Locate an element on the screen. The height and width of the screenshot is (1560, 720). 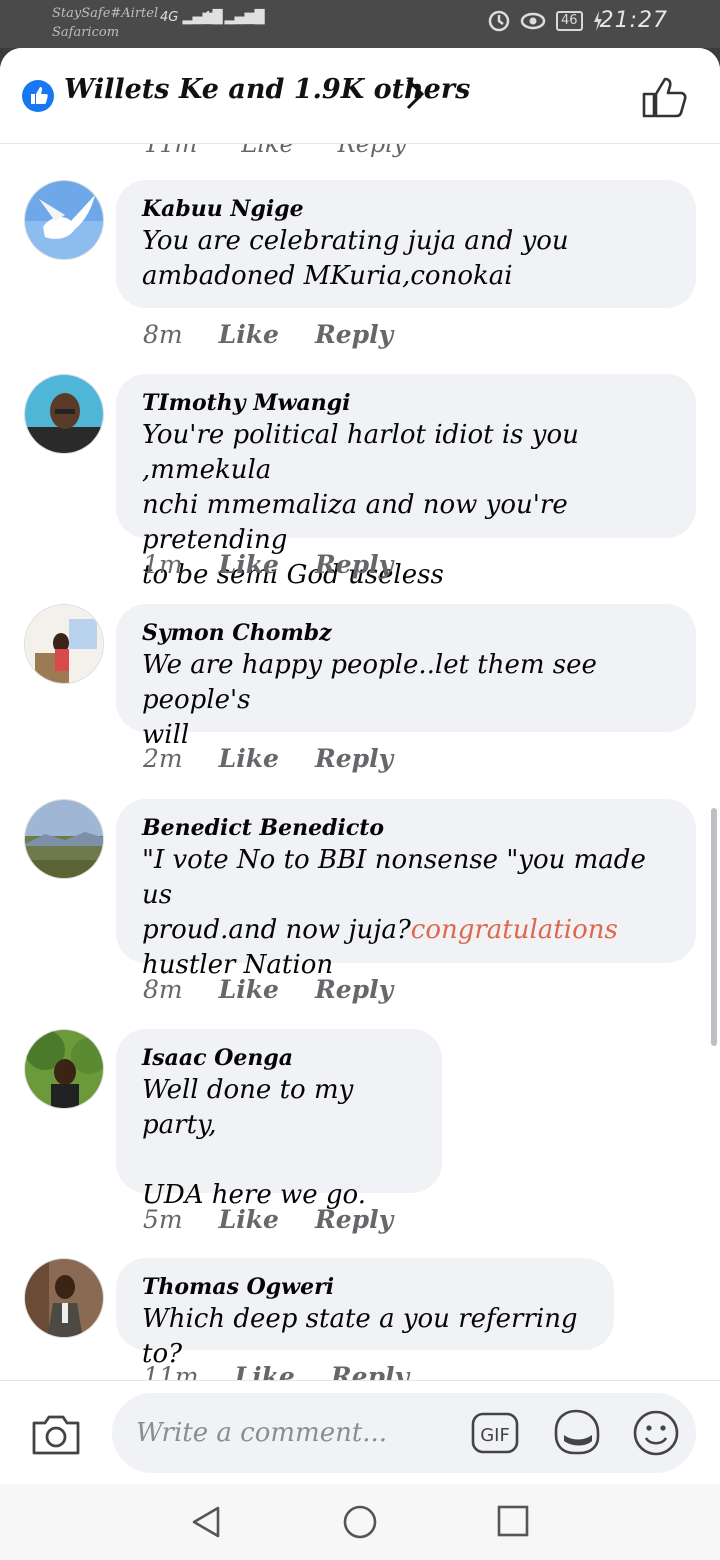
comment-meta: 5m Like Reply is located at coordinates (268, 1219).